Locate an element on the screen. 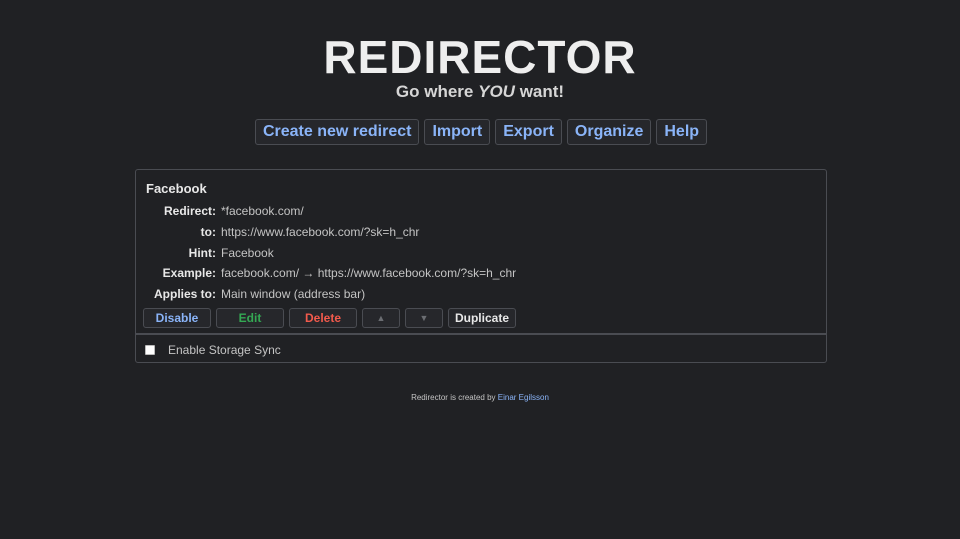 The height and width of the screenshot is (539, 960). footer-text: Redirector is created by is located at coordinates (453, 397).